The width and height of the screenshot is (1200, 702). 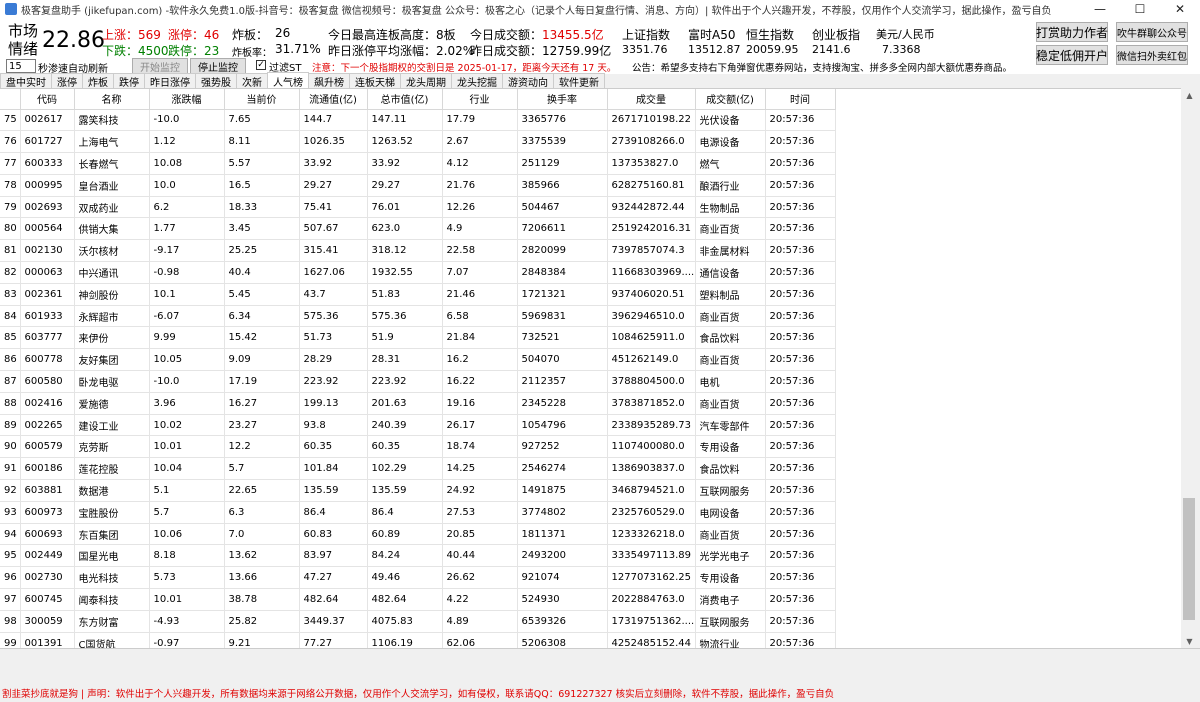 What do you see at coordinates (477, 81) in the screenshot?
I see `tab-11: 龙头挖掘` at bounding box center [477, 81].